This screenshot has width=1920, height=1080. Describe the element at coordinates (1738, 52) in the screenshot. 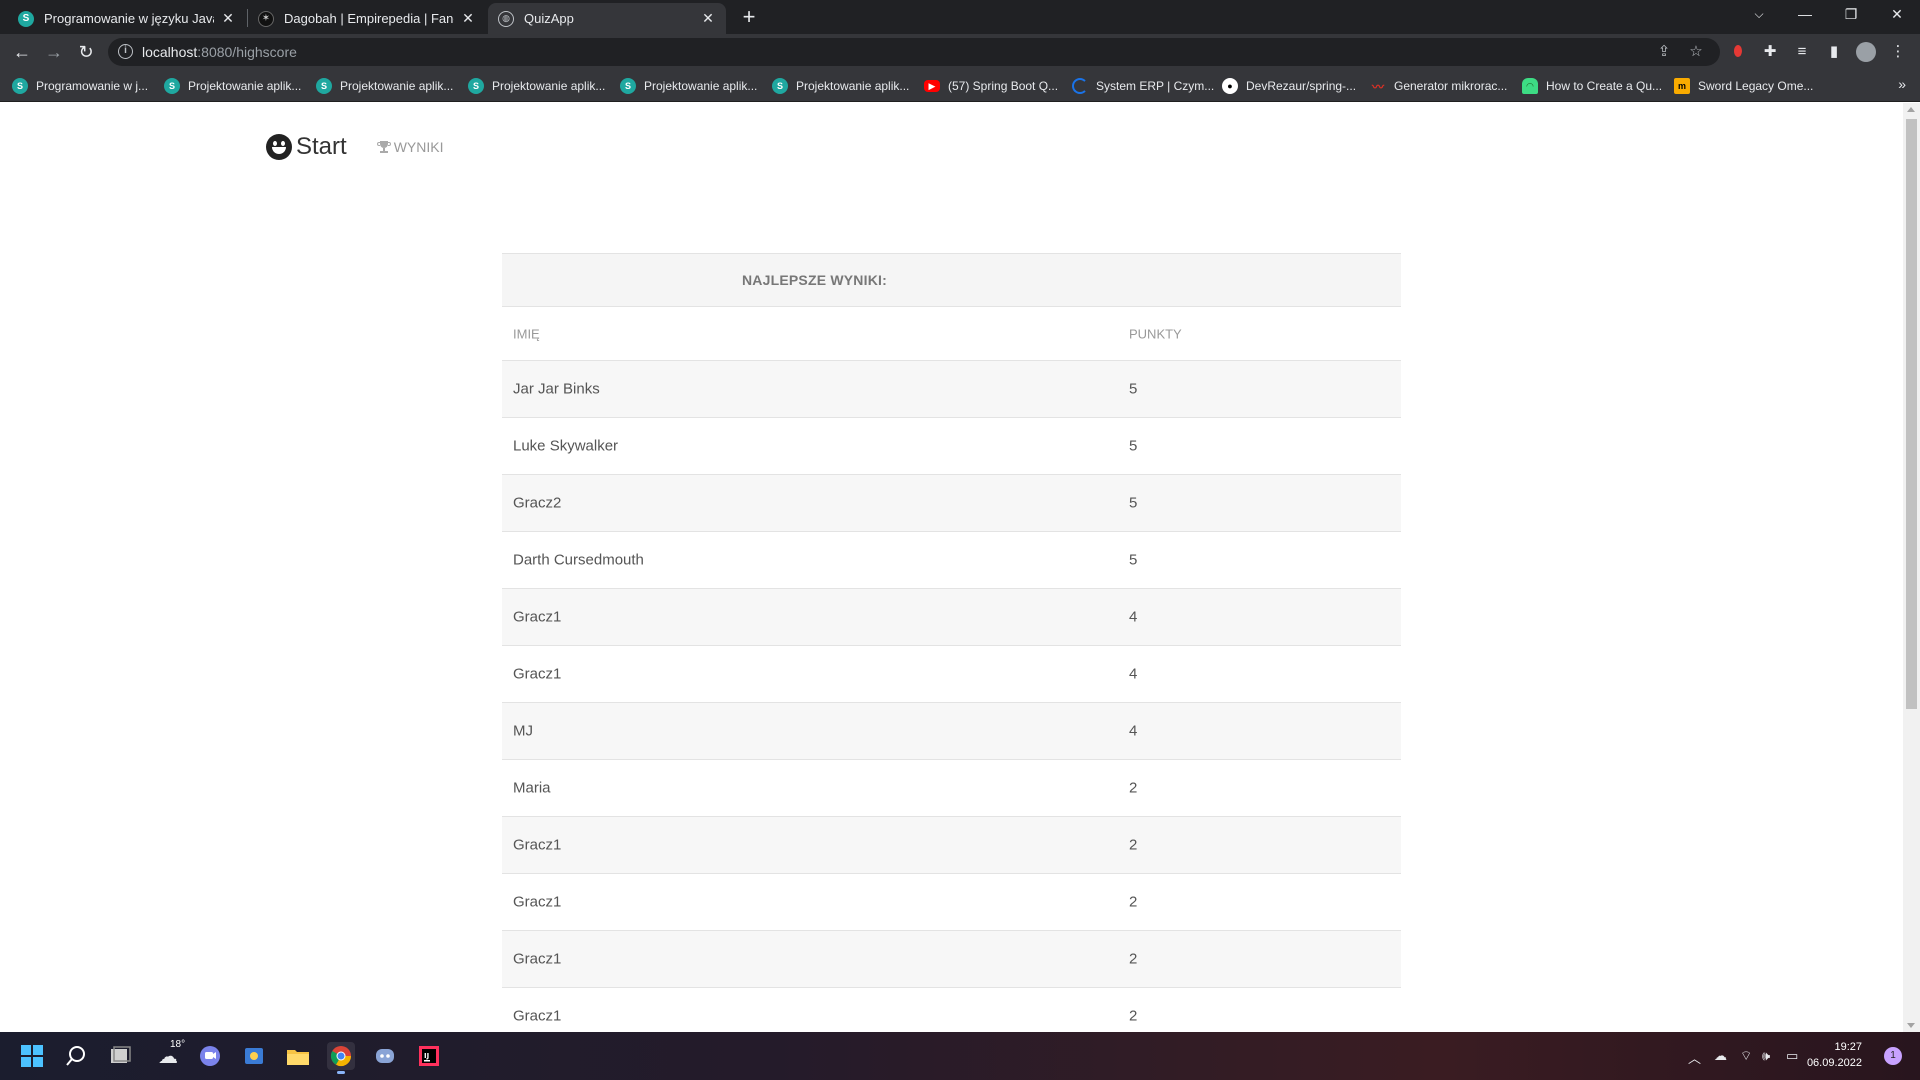

I see `extension-shield-icon: ⬮` at that location.